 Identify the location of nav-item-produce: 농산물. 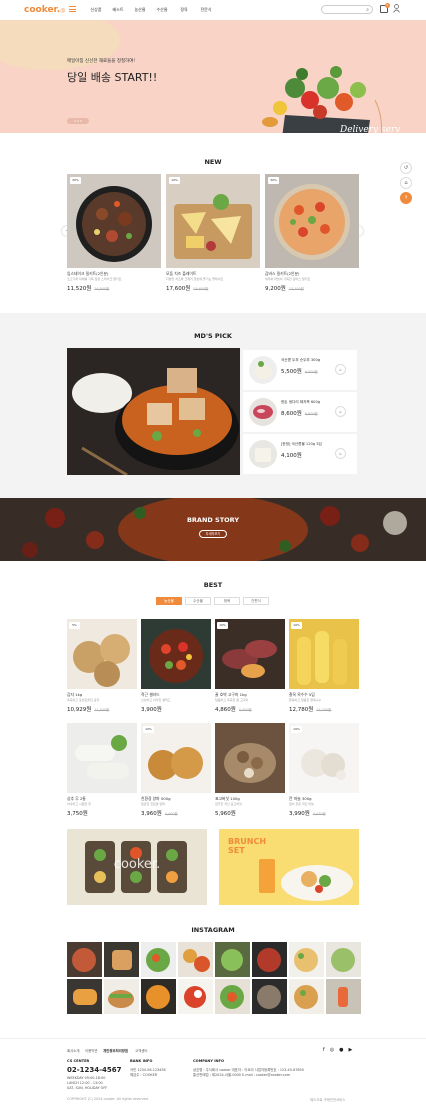
(140, 10).